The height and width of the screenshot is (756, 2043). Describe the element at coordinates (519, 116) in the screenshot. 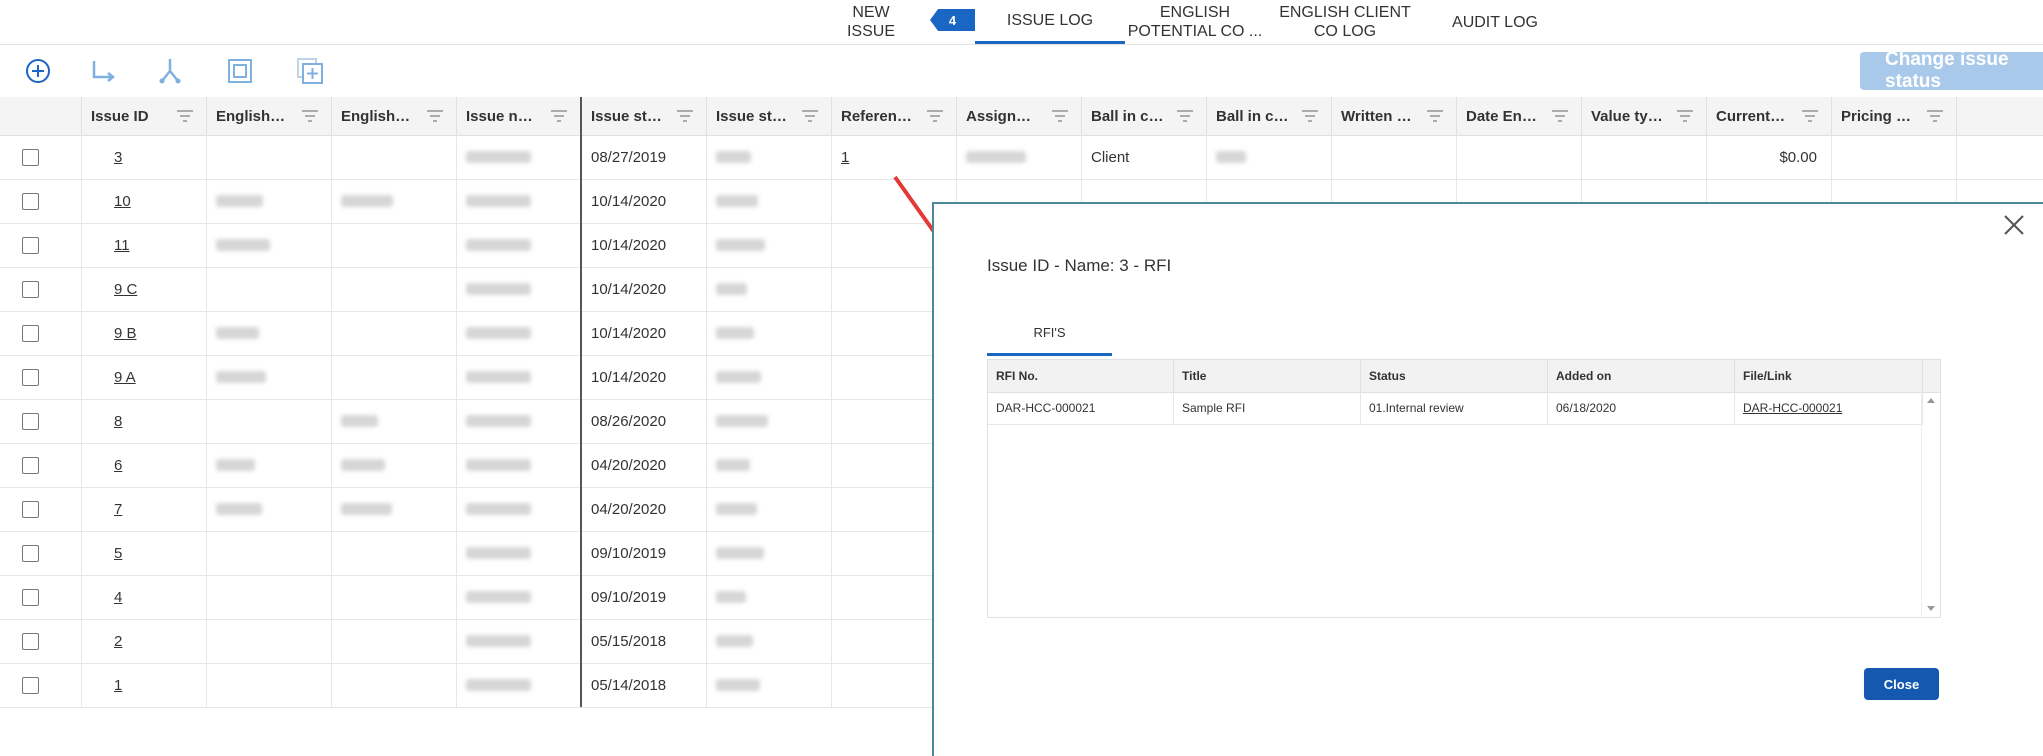

I see `column-header: Issue name` at that location.